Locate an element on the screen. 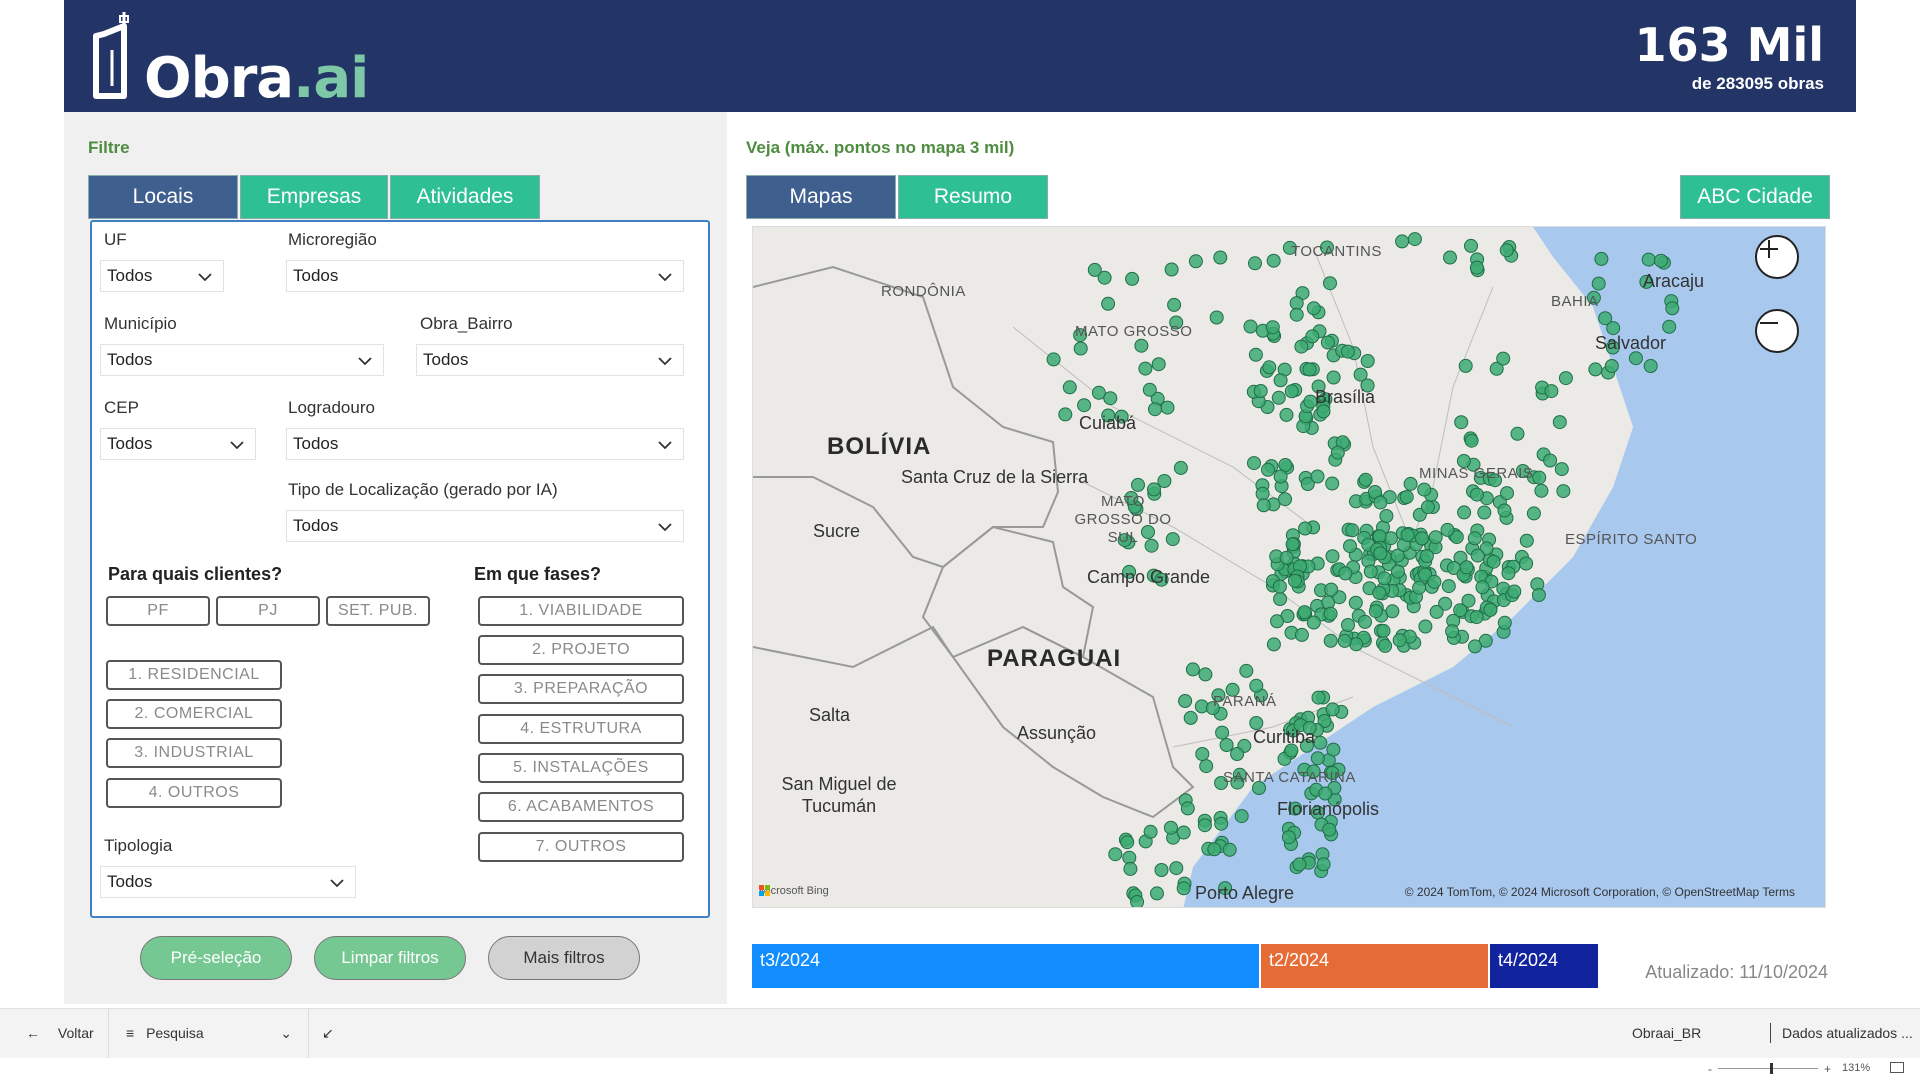  phase-preparacao-button: 3. PREPARAÇÃO is located at coordinates (581, 689).